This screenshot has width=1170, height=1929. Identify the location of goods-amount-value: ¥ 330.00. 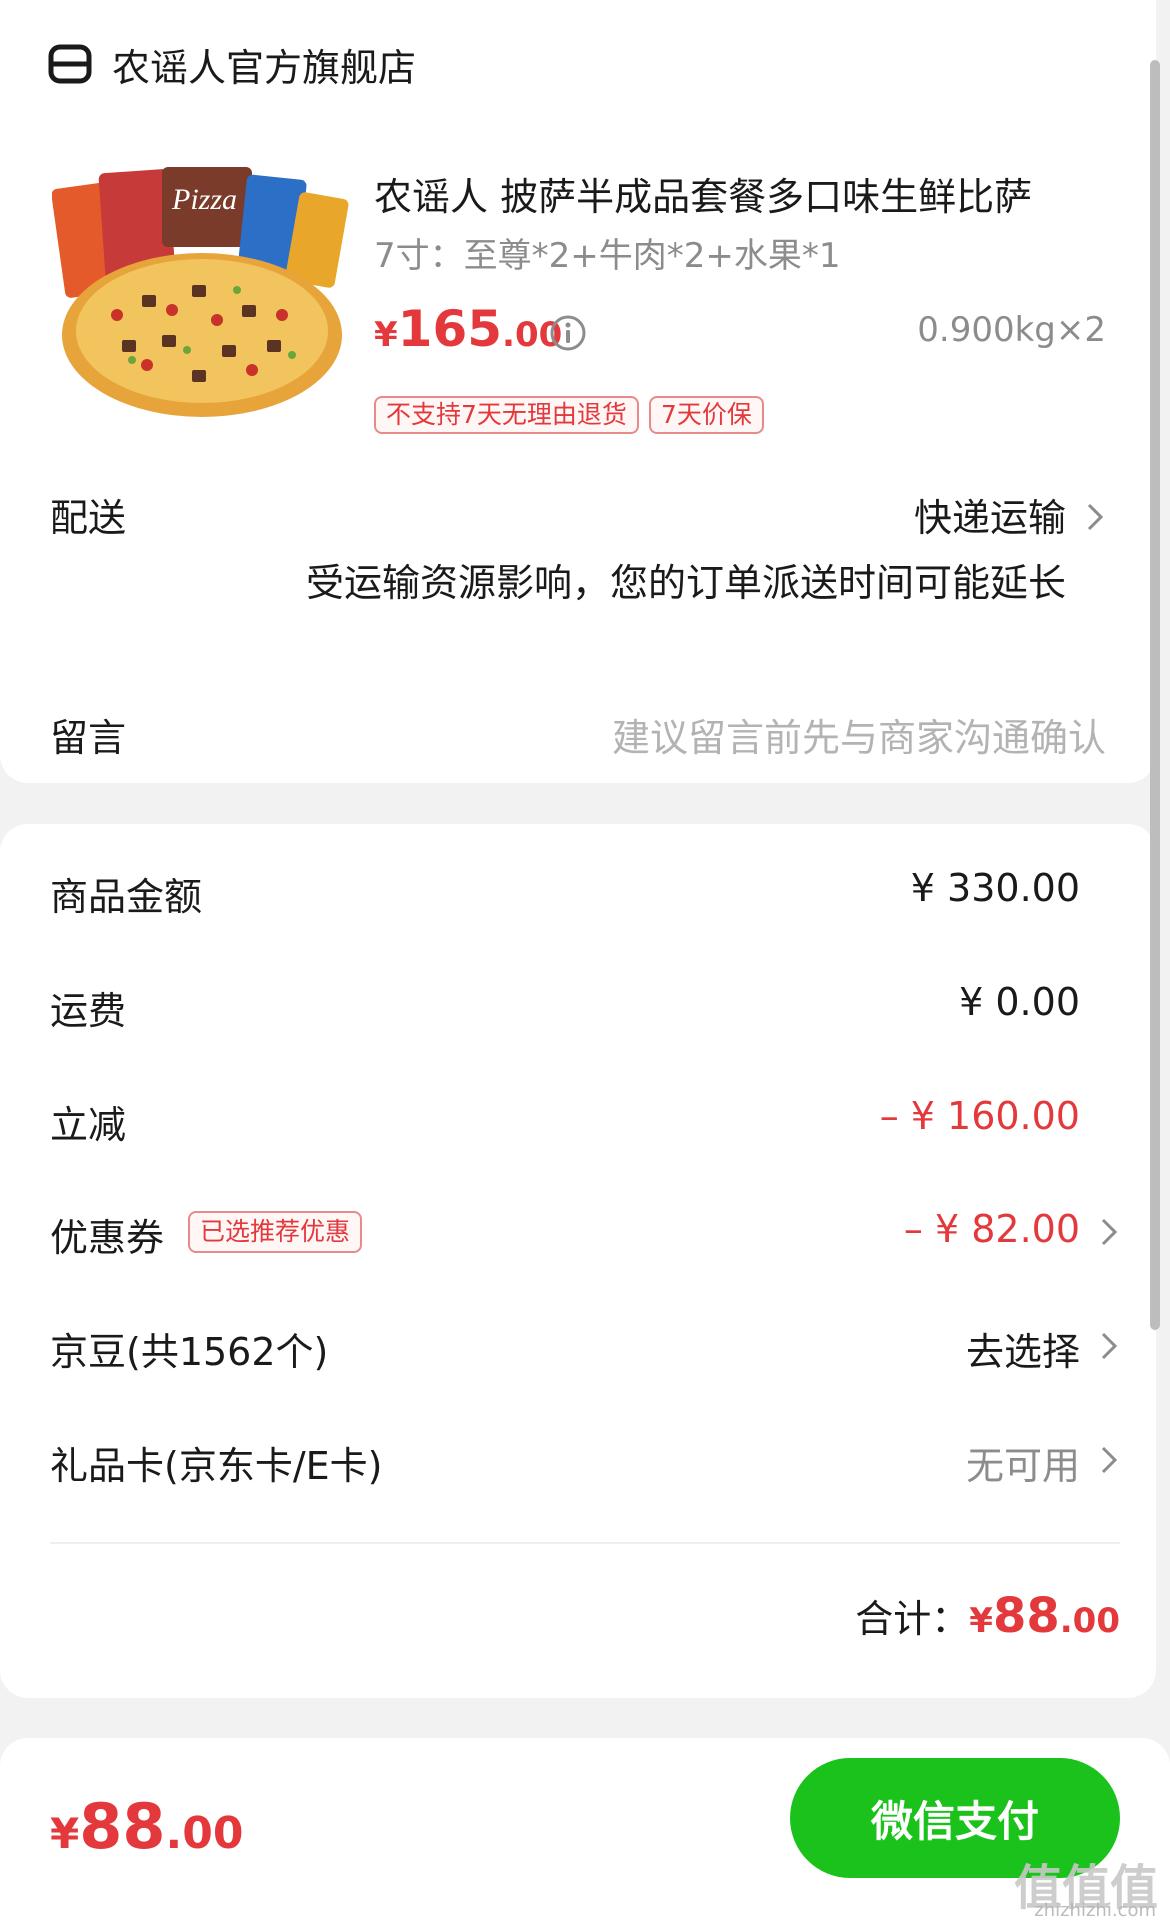
(995, 888).